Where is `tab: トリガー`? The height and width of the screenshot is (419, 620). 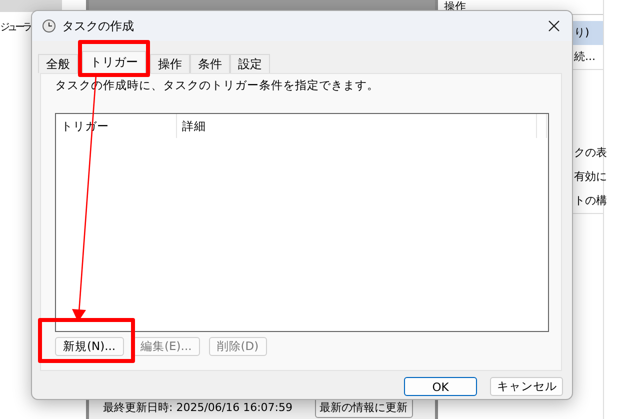 tab: トリガー is located at coordinates (114, 62).